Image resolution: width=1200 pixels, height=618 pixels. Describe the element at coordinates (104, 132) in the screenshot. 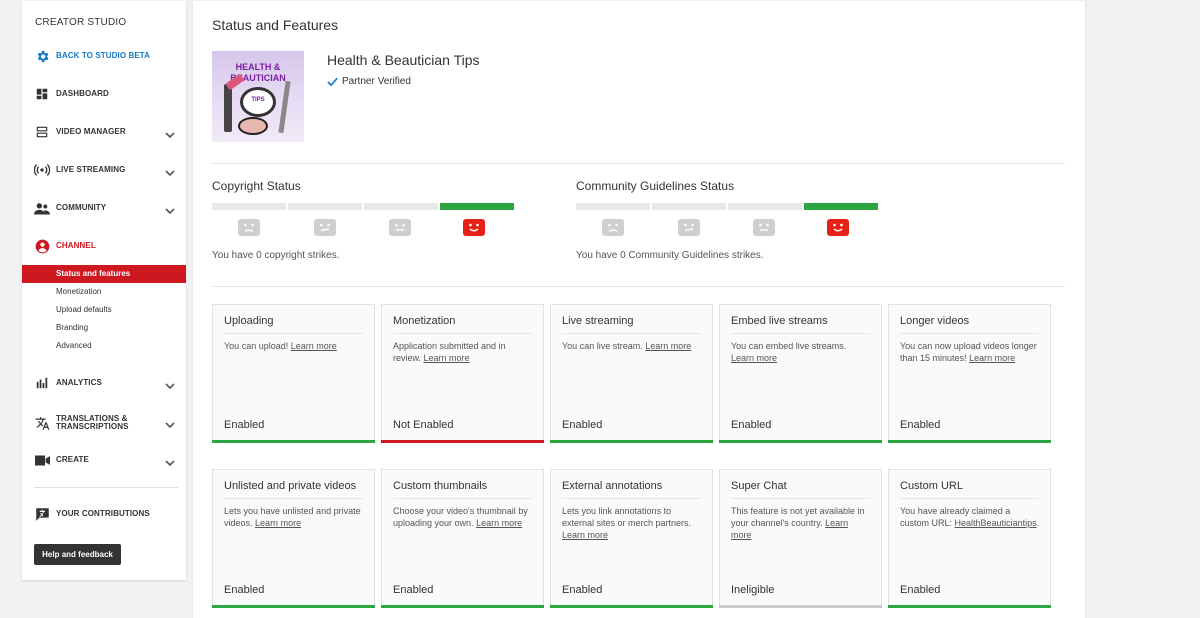

I see `sidebar-item-video-manager: VIDEO MANAGER` at that location.